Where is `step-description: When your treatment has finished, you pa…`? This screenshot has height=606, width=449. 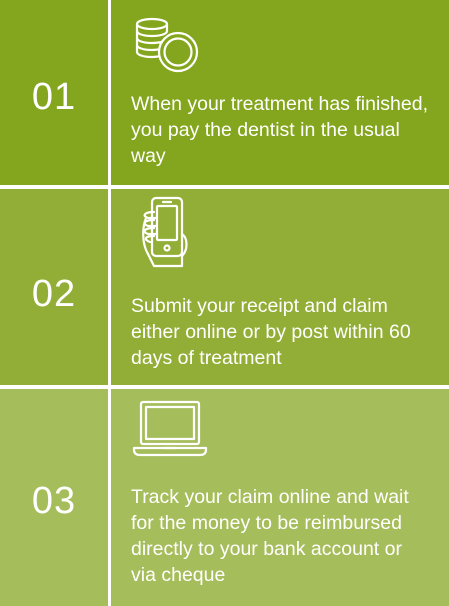 step-description: When your treatment has finished, you pa… is located at coordinates (279, 130).